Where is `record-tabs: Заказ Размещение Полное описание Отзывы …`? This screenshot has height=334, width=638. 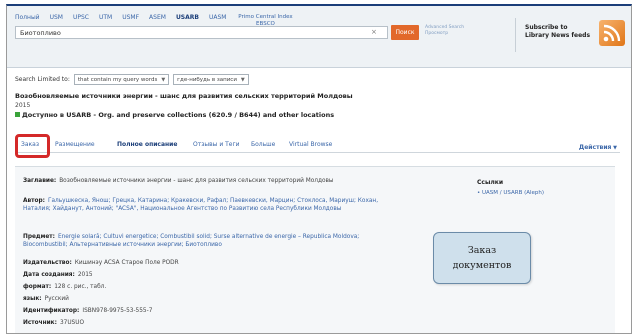 record-tabs: Заказ Размещение Полное описание Отзывы … is located at coordinates (317, 141).